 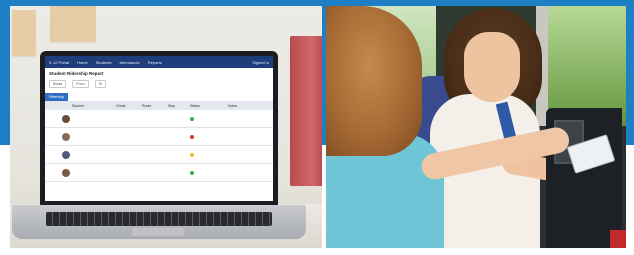 What do you see at coordinates (103, 62) in the screenshot?
I see `nav-students: Students` at bounding box center [103, 62].